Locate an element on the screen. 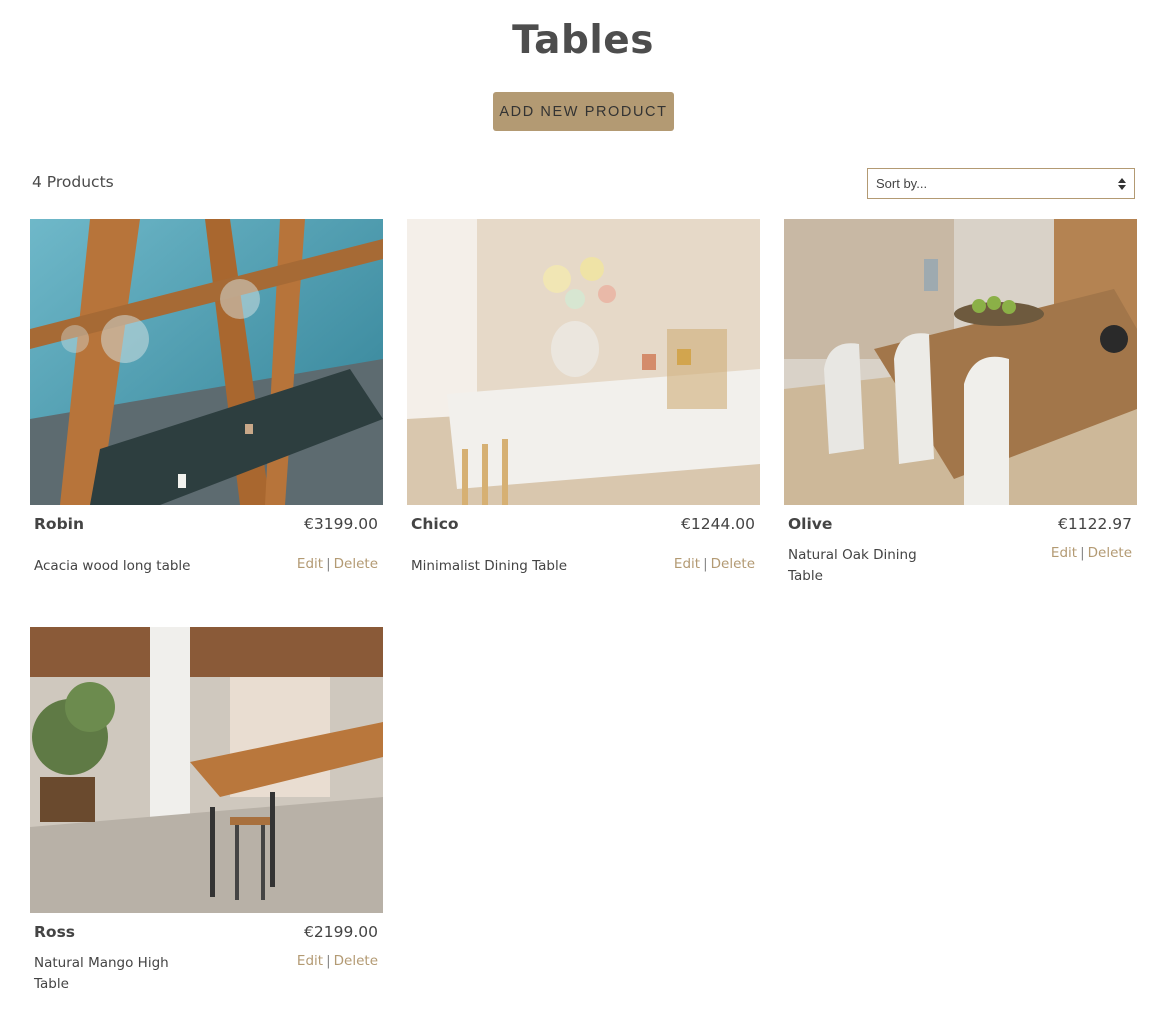  product-price: €2199.00 is located at coordinates (341, 932).